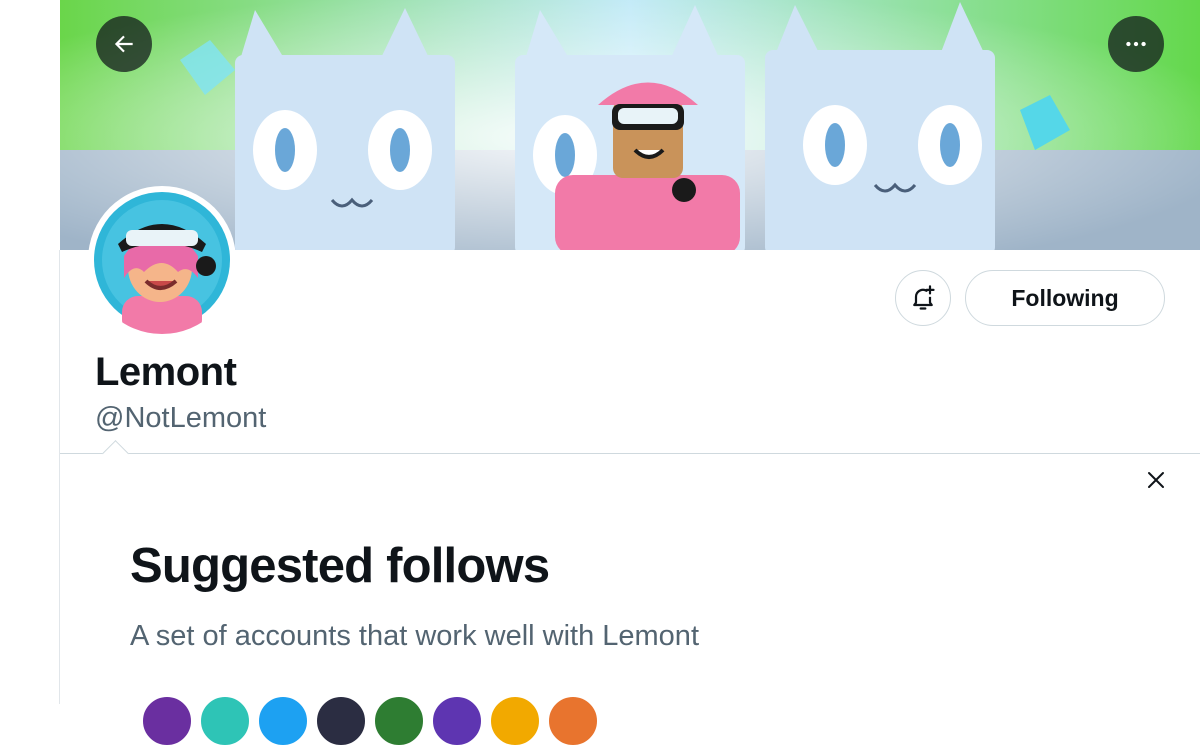 This screenshot has height=748, width=1200. I want to click on more-options-button, so click(1136, 44).